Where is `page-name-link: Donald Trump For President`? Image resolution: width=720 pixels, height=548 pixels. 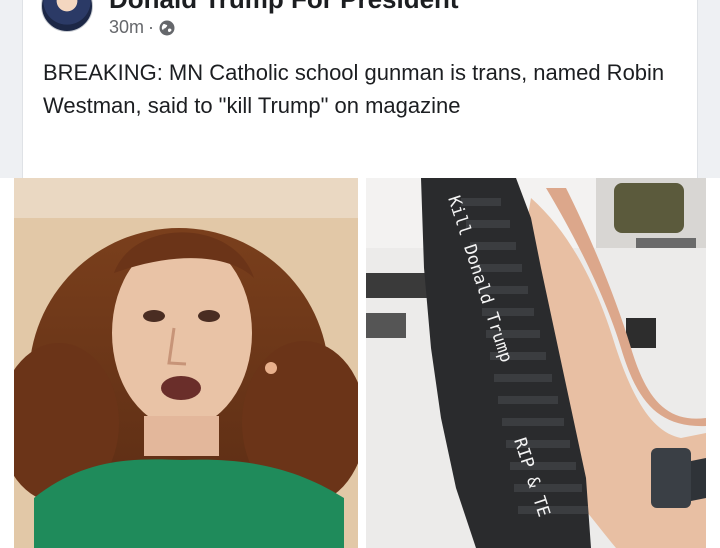 page-name-link: Donald Trump For President is located at coordinates (284, 7).